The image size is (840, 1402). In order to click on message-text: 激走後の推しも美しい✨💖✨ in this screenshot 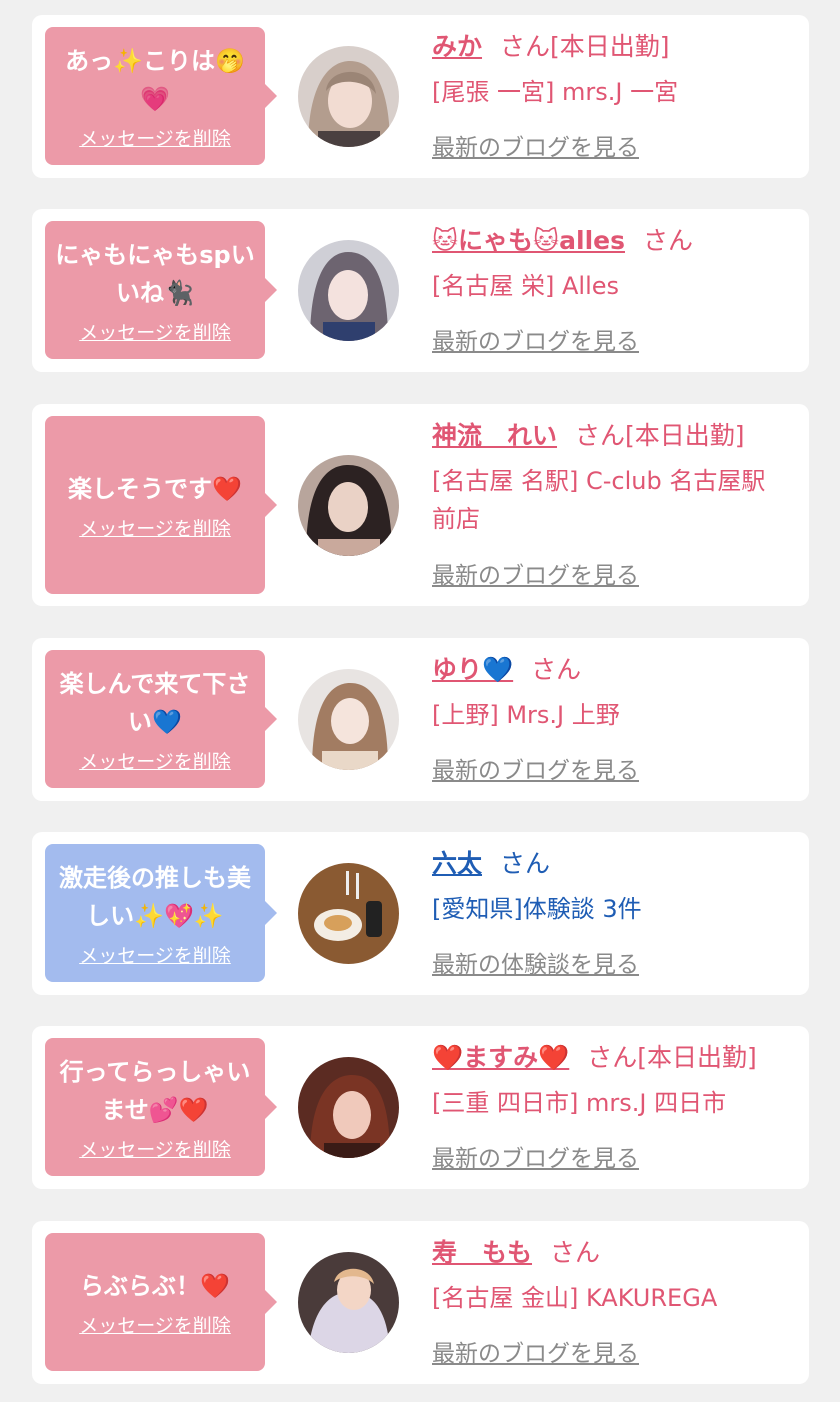, I will do `click(155, 896)`.